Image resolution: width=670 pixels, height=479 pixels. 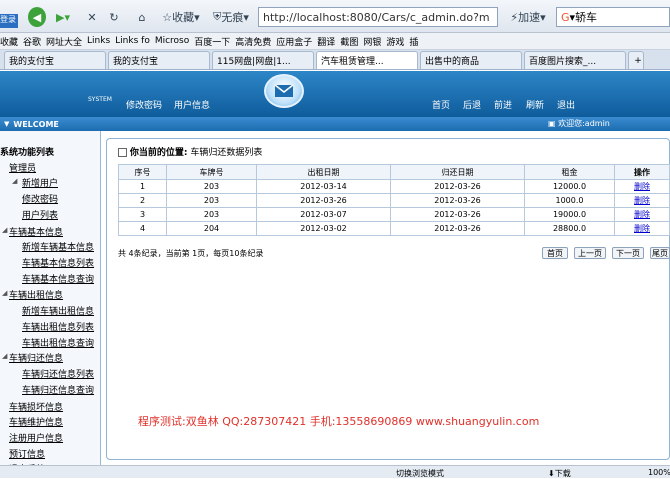 I want to click on sidebar-item: 新增车辆出租信息, so click(x=58, y=310).